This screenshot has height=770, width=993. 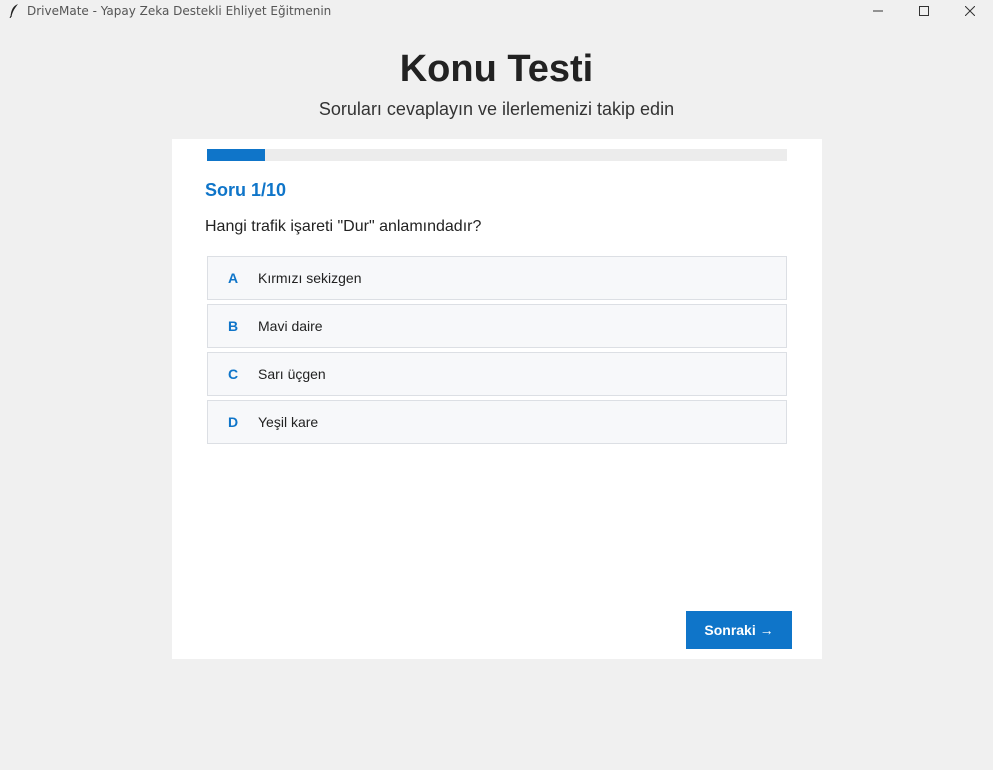 I want to click on maximize-icon, so click(x=924, y=11).